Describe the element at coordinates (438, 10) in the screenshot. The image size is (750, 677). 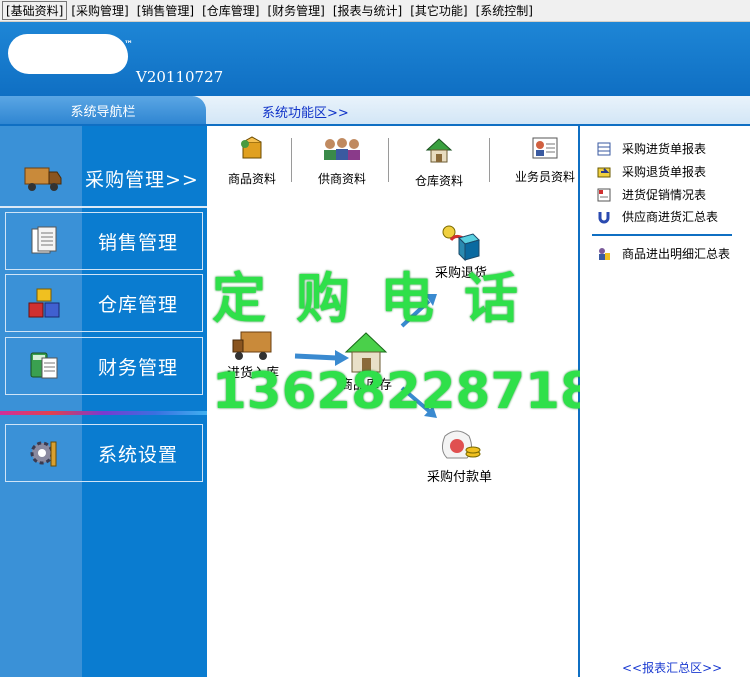
I see `menu-other: [其它功能]` at that location.